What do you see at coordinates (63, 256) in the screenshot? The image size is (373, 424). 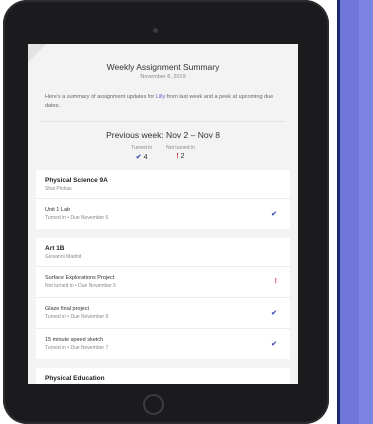 I see `course-teacher: Giovanni Madrid` at bounding box center [63, 256].